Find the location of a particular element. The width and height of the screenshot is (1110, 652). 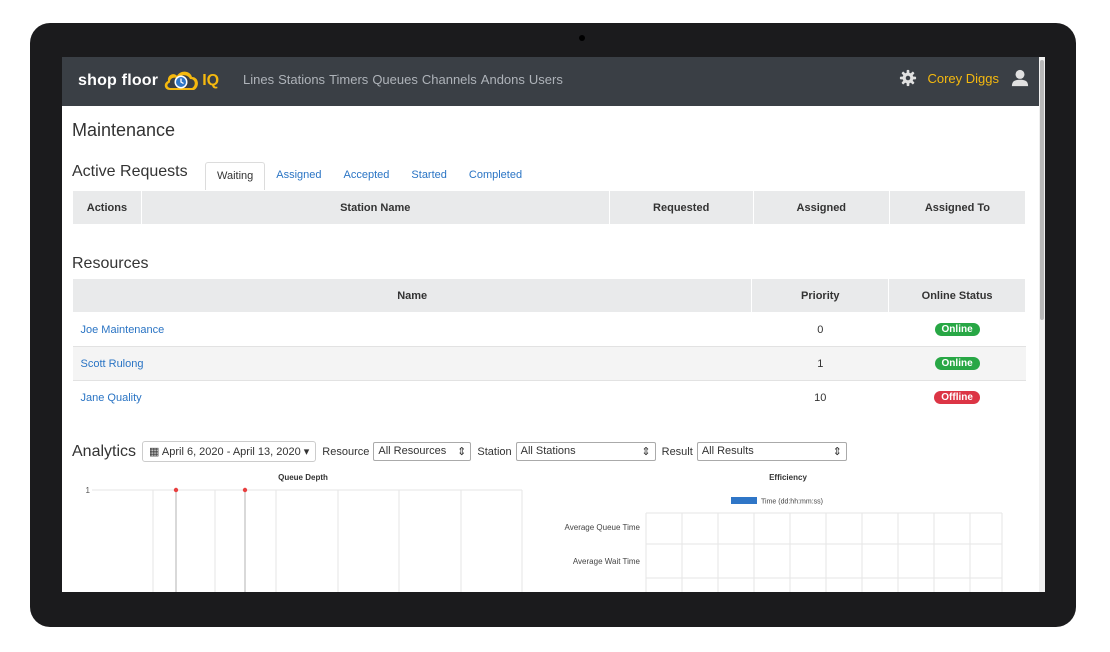

station-label: Station is located at coordinates (494, 451).